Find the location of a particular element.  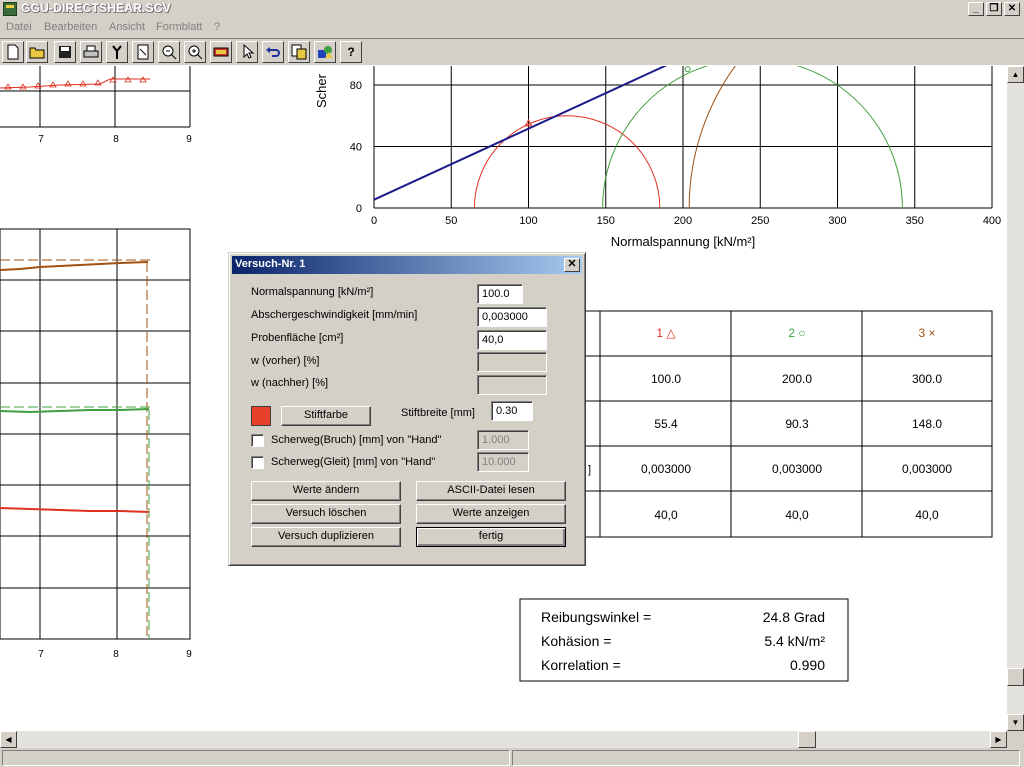

close-icon: ✕ is located at coordinates (572, 264).